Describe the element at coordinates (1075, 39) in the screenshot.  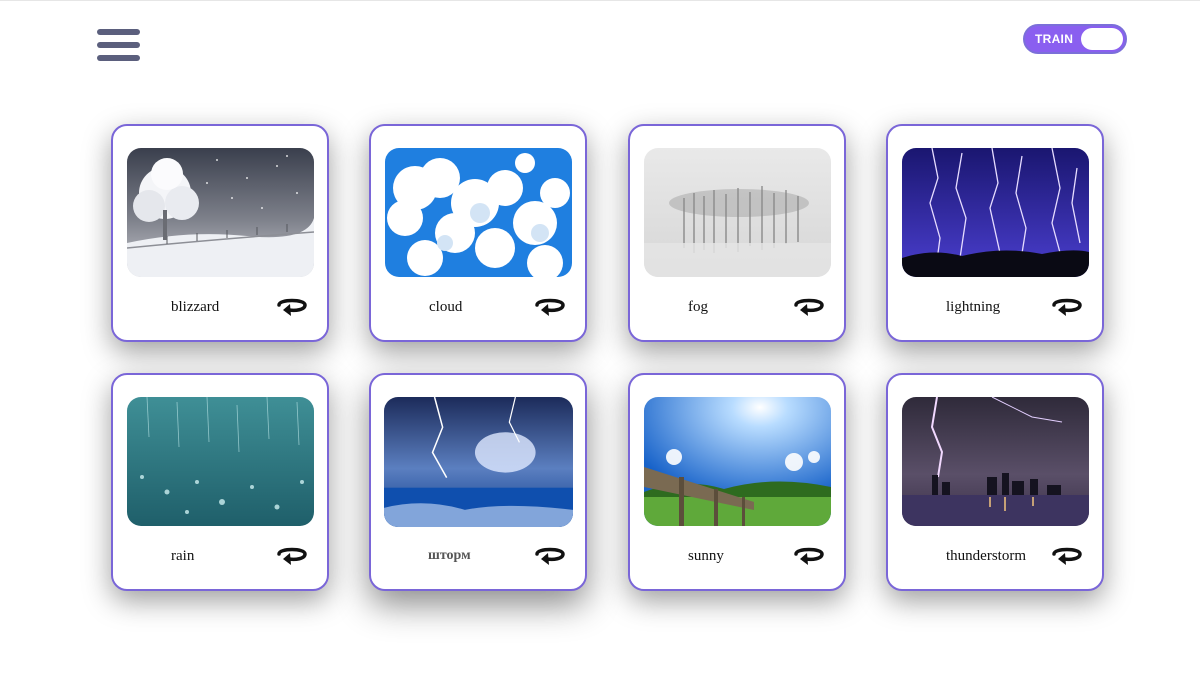
I see `train-play-toggle: TRAIN` at that location.